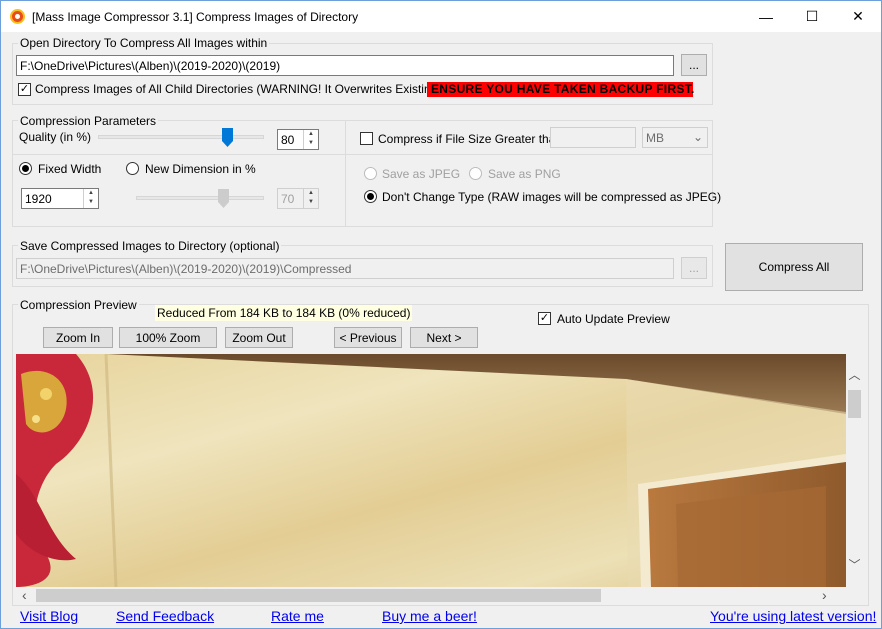  I want to click on scroll-left-icon: ‹, so click(24, 595).